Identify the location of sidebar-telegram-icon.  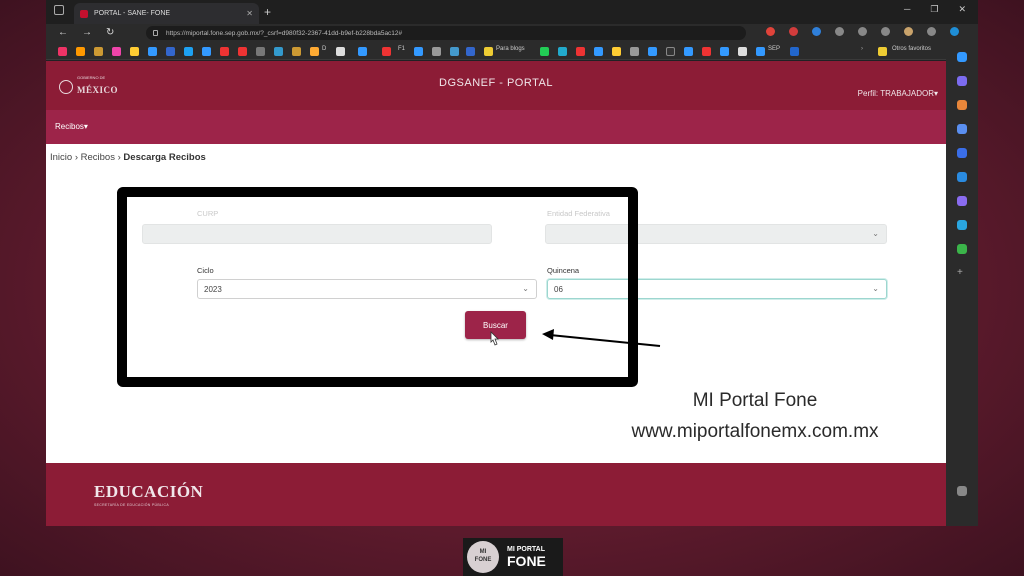
(962, 225).